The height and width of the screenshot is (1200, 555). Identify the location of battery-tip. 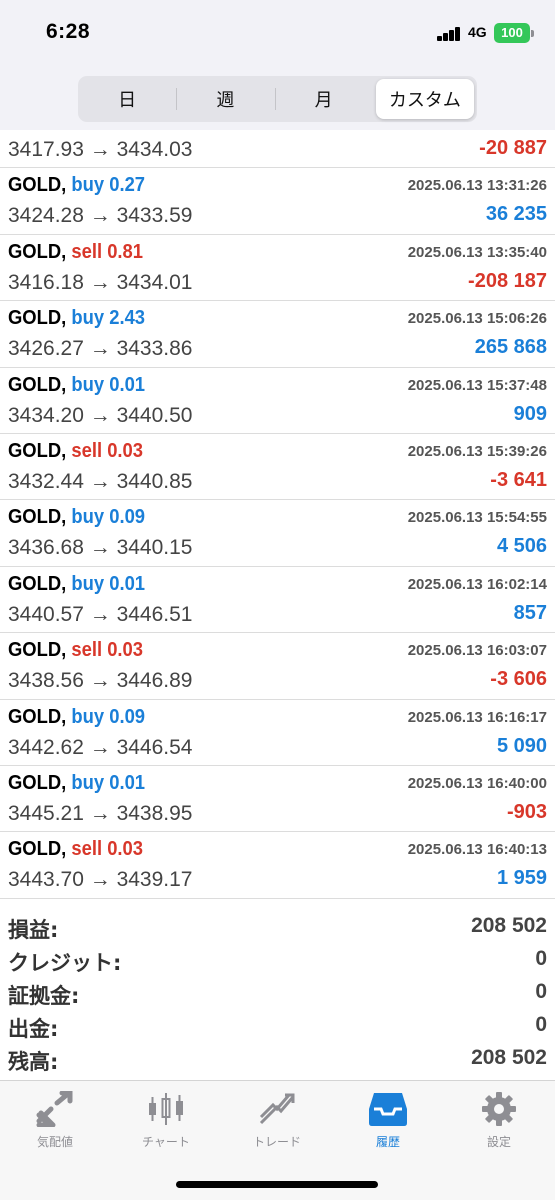
(532, 33).